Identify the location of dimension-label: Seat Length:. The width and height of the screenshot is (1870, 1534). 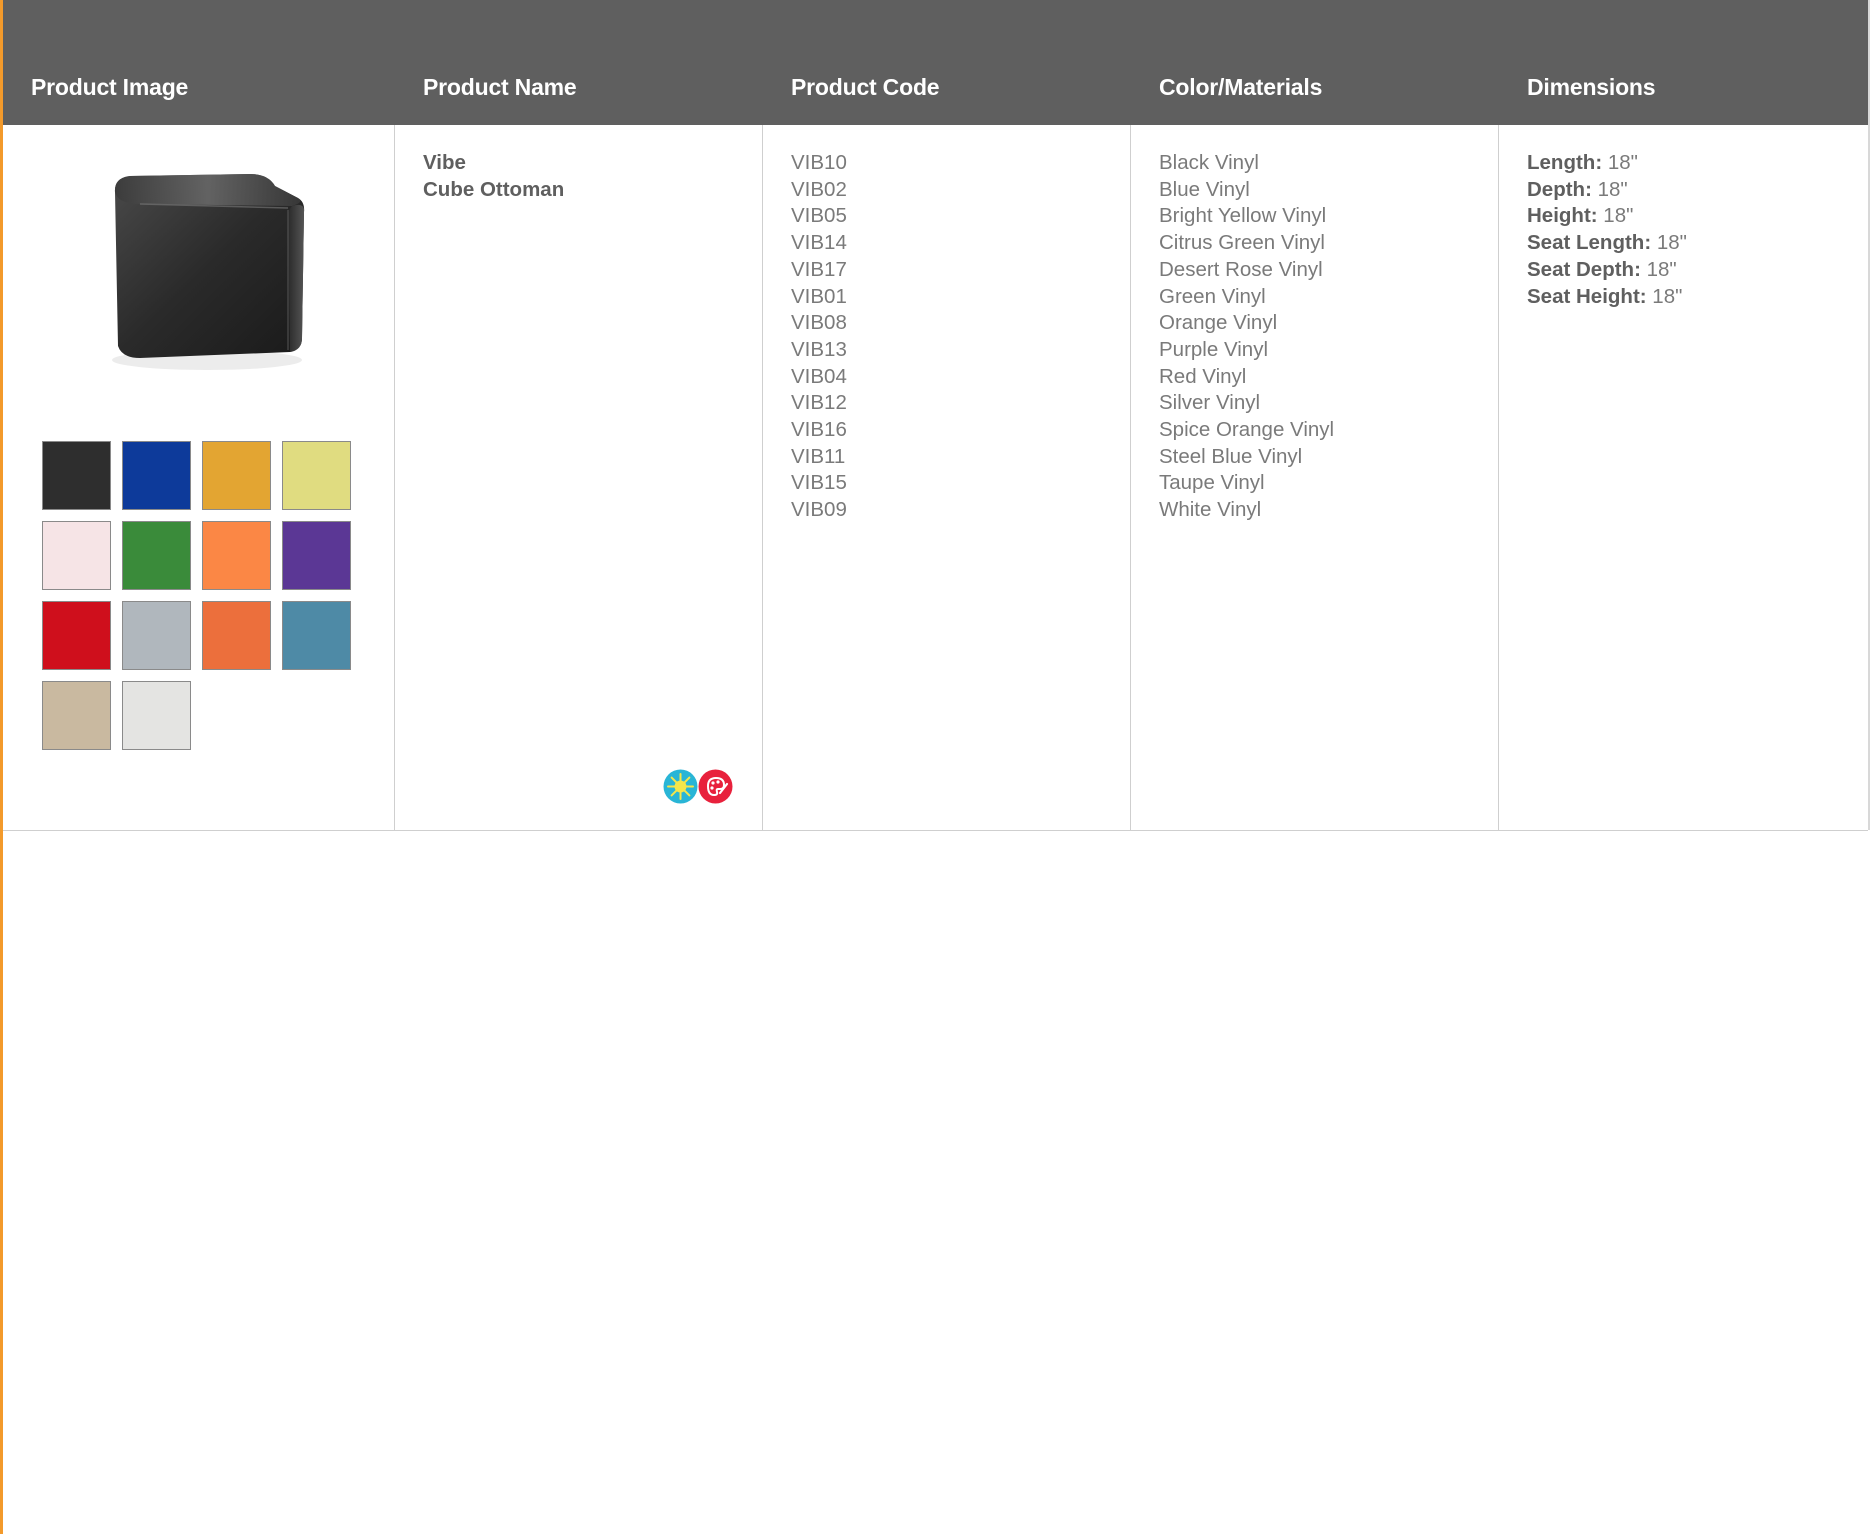
(1589, 243).